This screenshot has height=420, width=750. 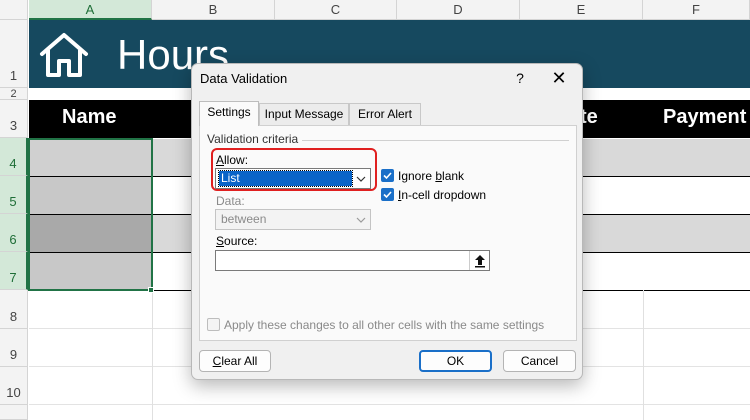 I want to click on ignore-blank-text-pre: Ignore, so click(x=417, y=176).